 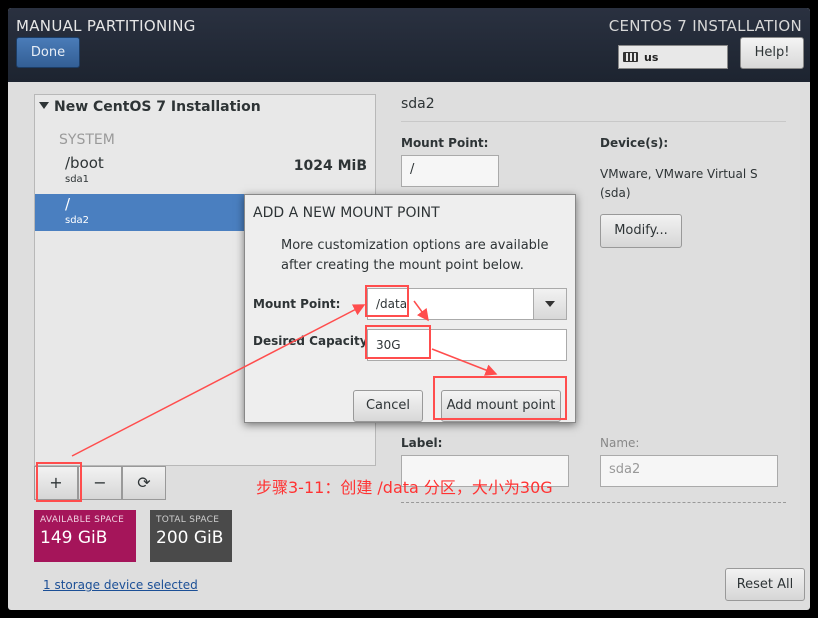 I want to click on mount-point-combobox: /data, so click(x=467, y=304).